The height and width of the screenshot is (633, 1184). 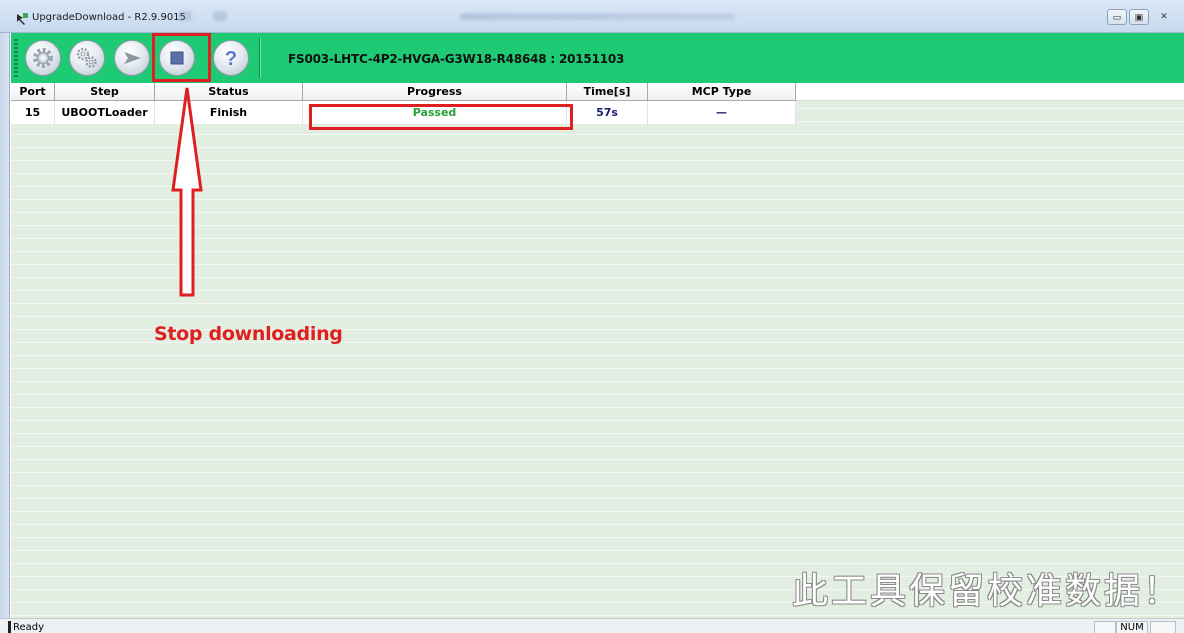 What do you see at coordinates (229, 92) in the screenshot?
I see `header-status: Status` at bounding box center [229, 92].